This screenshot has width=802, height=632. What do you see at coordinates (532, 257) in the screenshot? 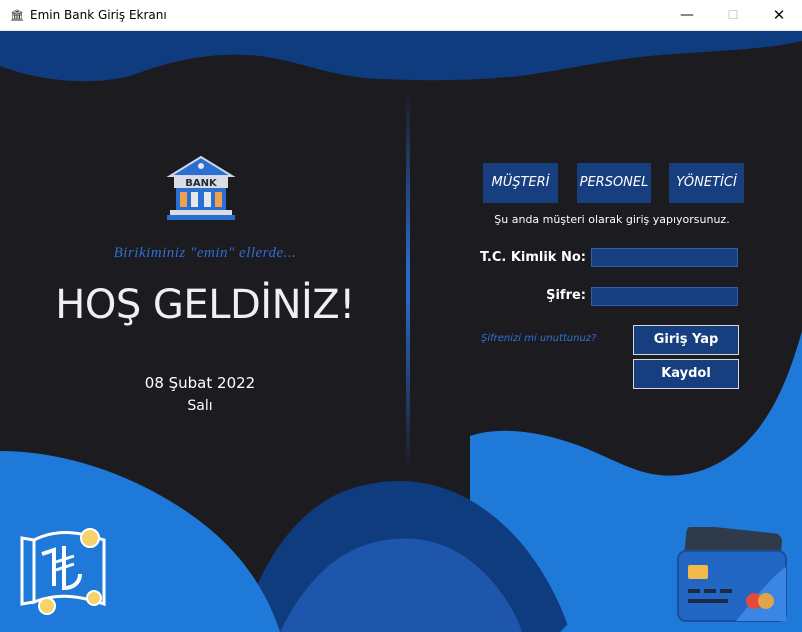
I see `tc-label: T.C. Kimlik No:` at bounding box center [532, 257].